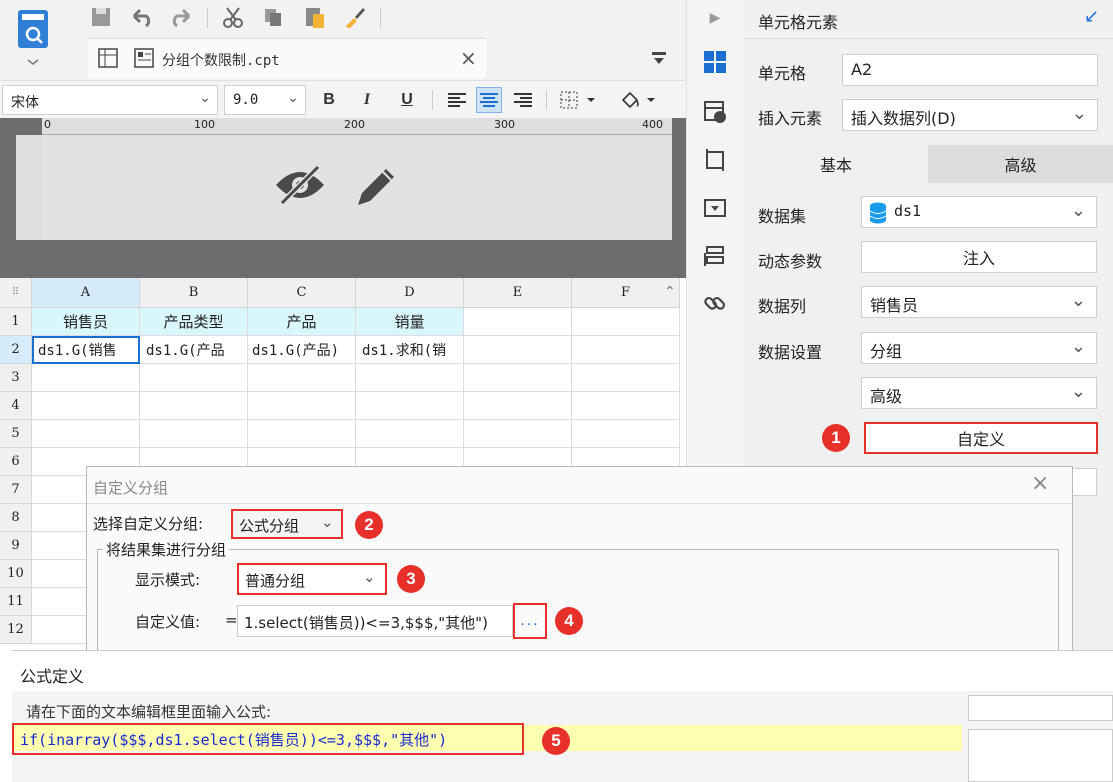 The width and height of the screenshot is (1113, 782). Describe the element at coordinates (16, 574) in the screenshot. I see `row-header: 10` at that location.